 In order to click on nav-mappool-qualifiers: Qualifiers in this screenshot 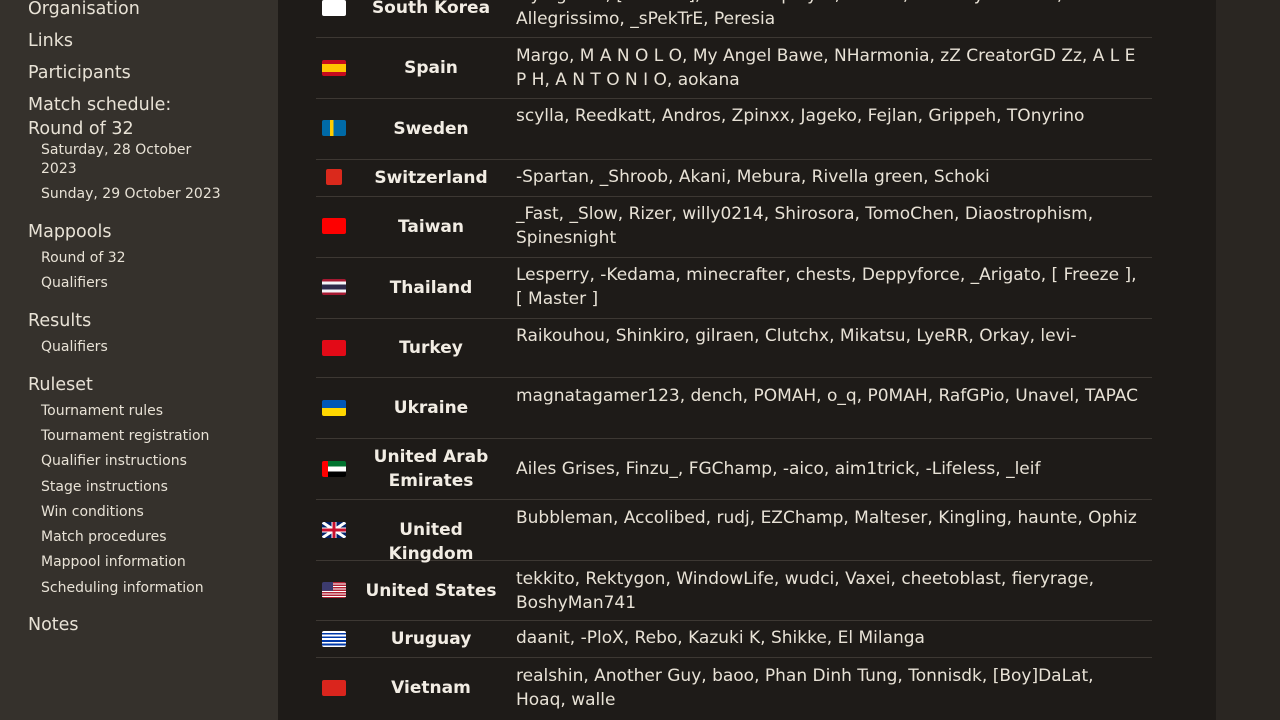, I will do `click(74, 283)`.